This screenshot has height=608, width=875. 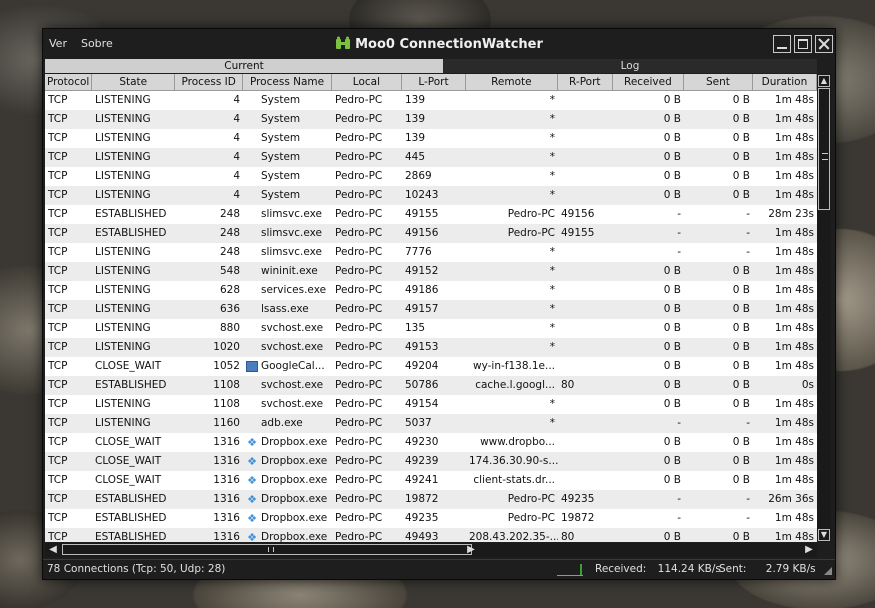 What do you see at coordinates (244, 66) in the screenshot?
I see `tab-current: Current` at bounding box center [244, 66].